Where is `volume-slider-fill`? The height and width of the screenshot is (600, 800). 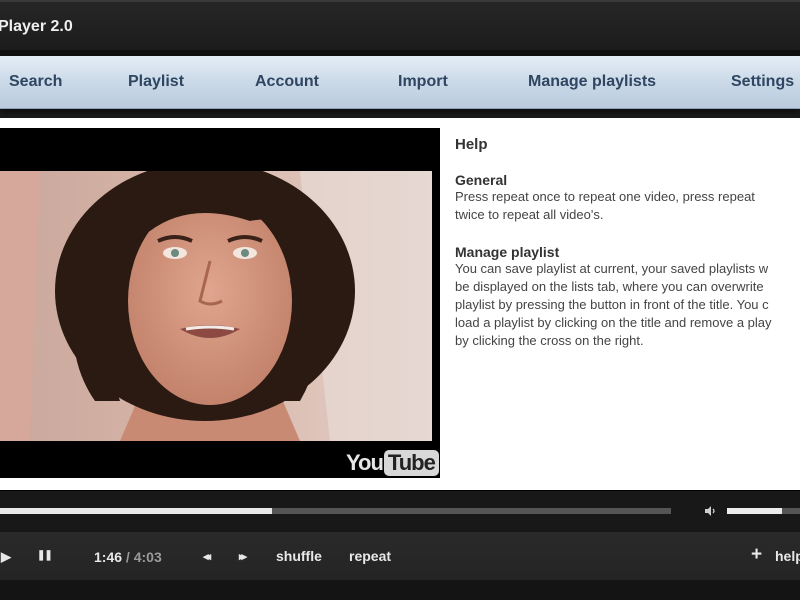 volume-slider-fill is located at coordinates (754, 511).